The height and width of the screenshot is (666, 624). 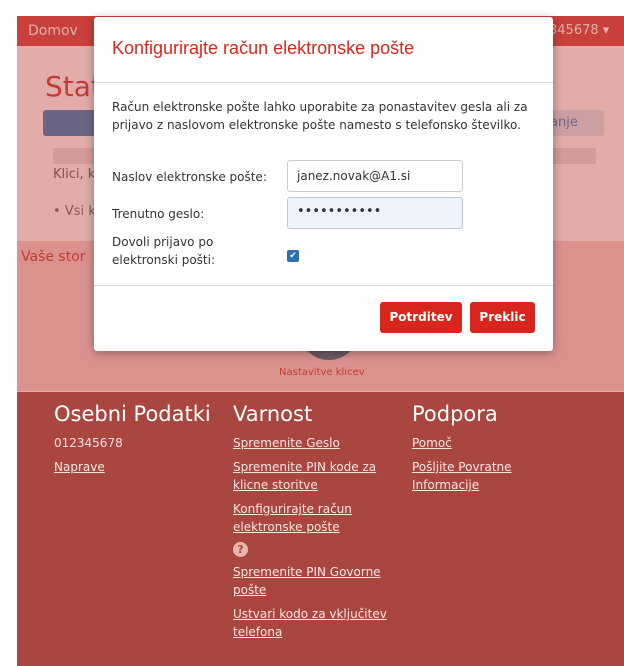 What do you see at coordinates (158, 214) in the screenshot?
I see `password-label: Trenutno geslo:` at bounding box center [158, 214].